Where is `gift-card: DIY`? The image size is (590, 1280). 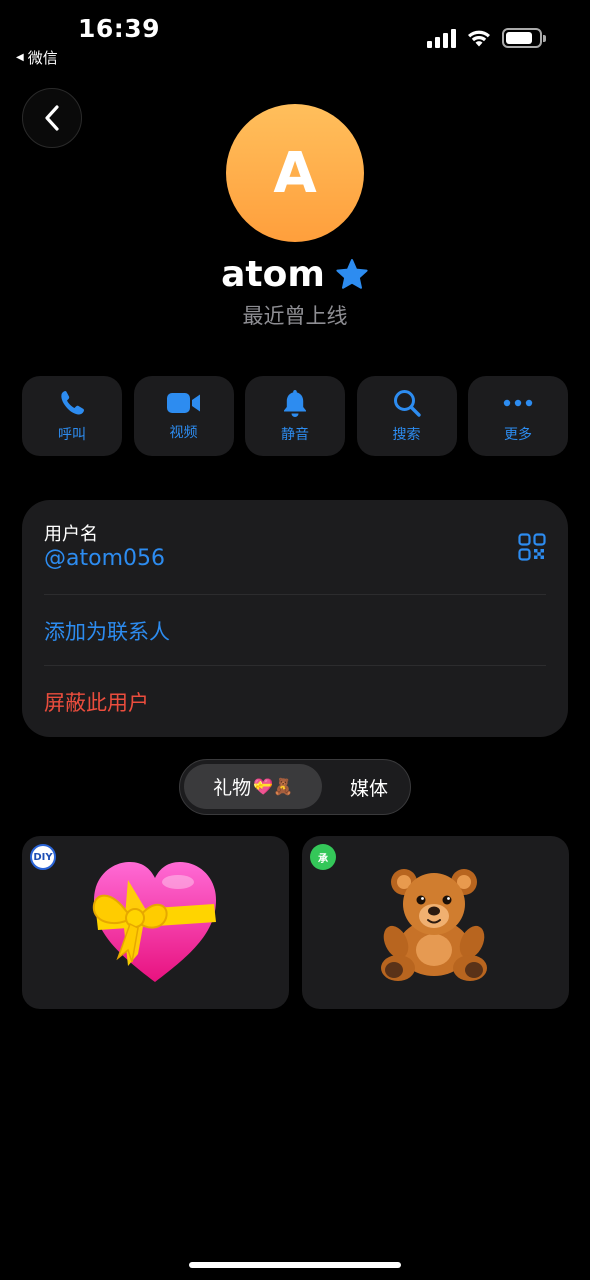 gift-card: DIY is located at coordinates (155, 922).